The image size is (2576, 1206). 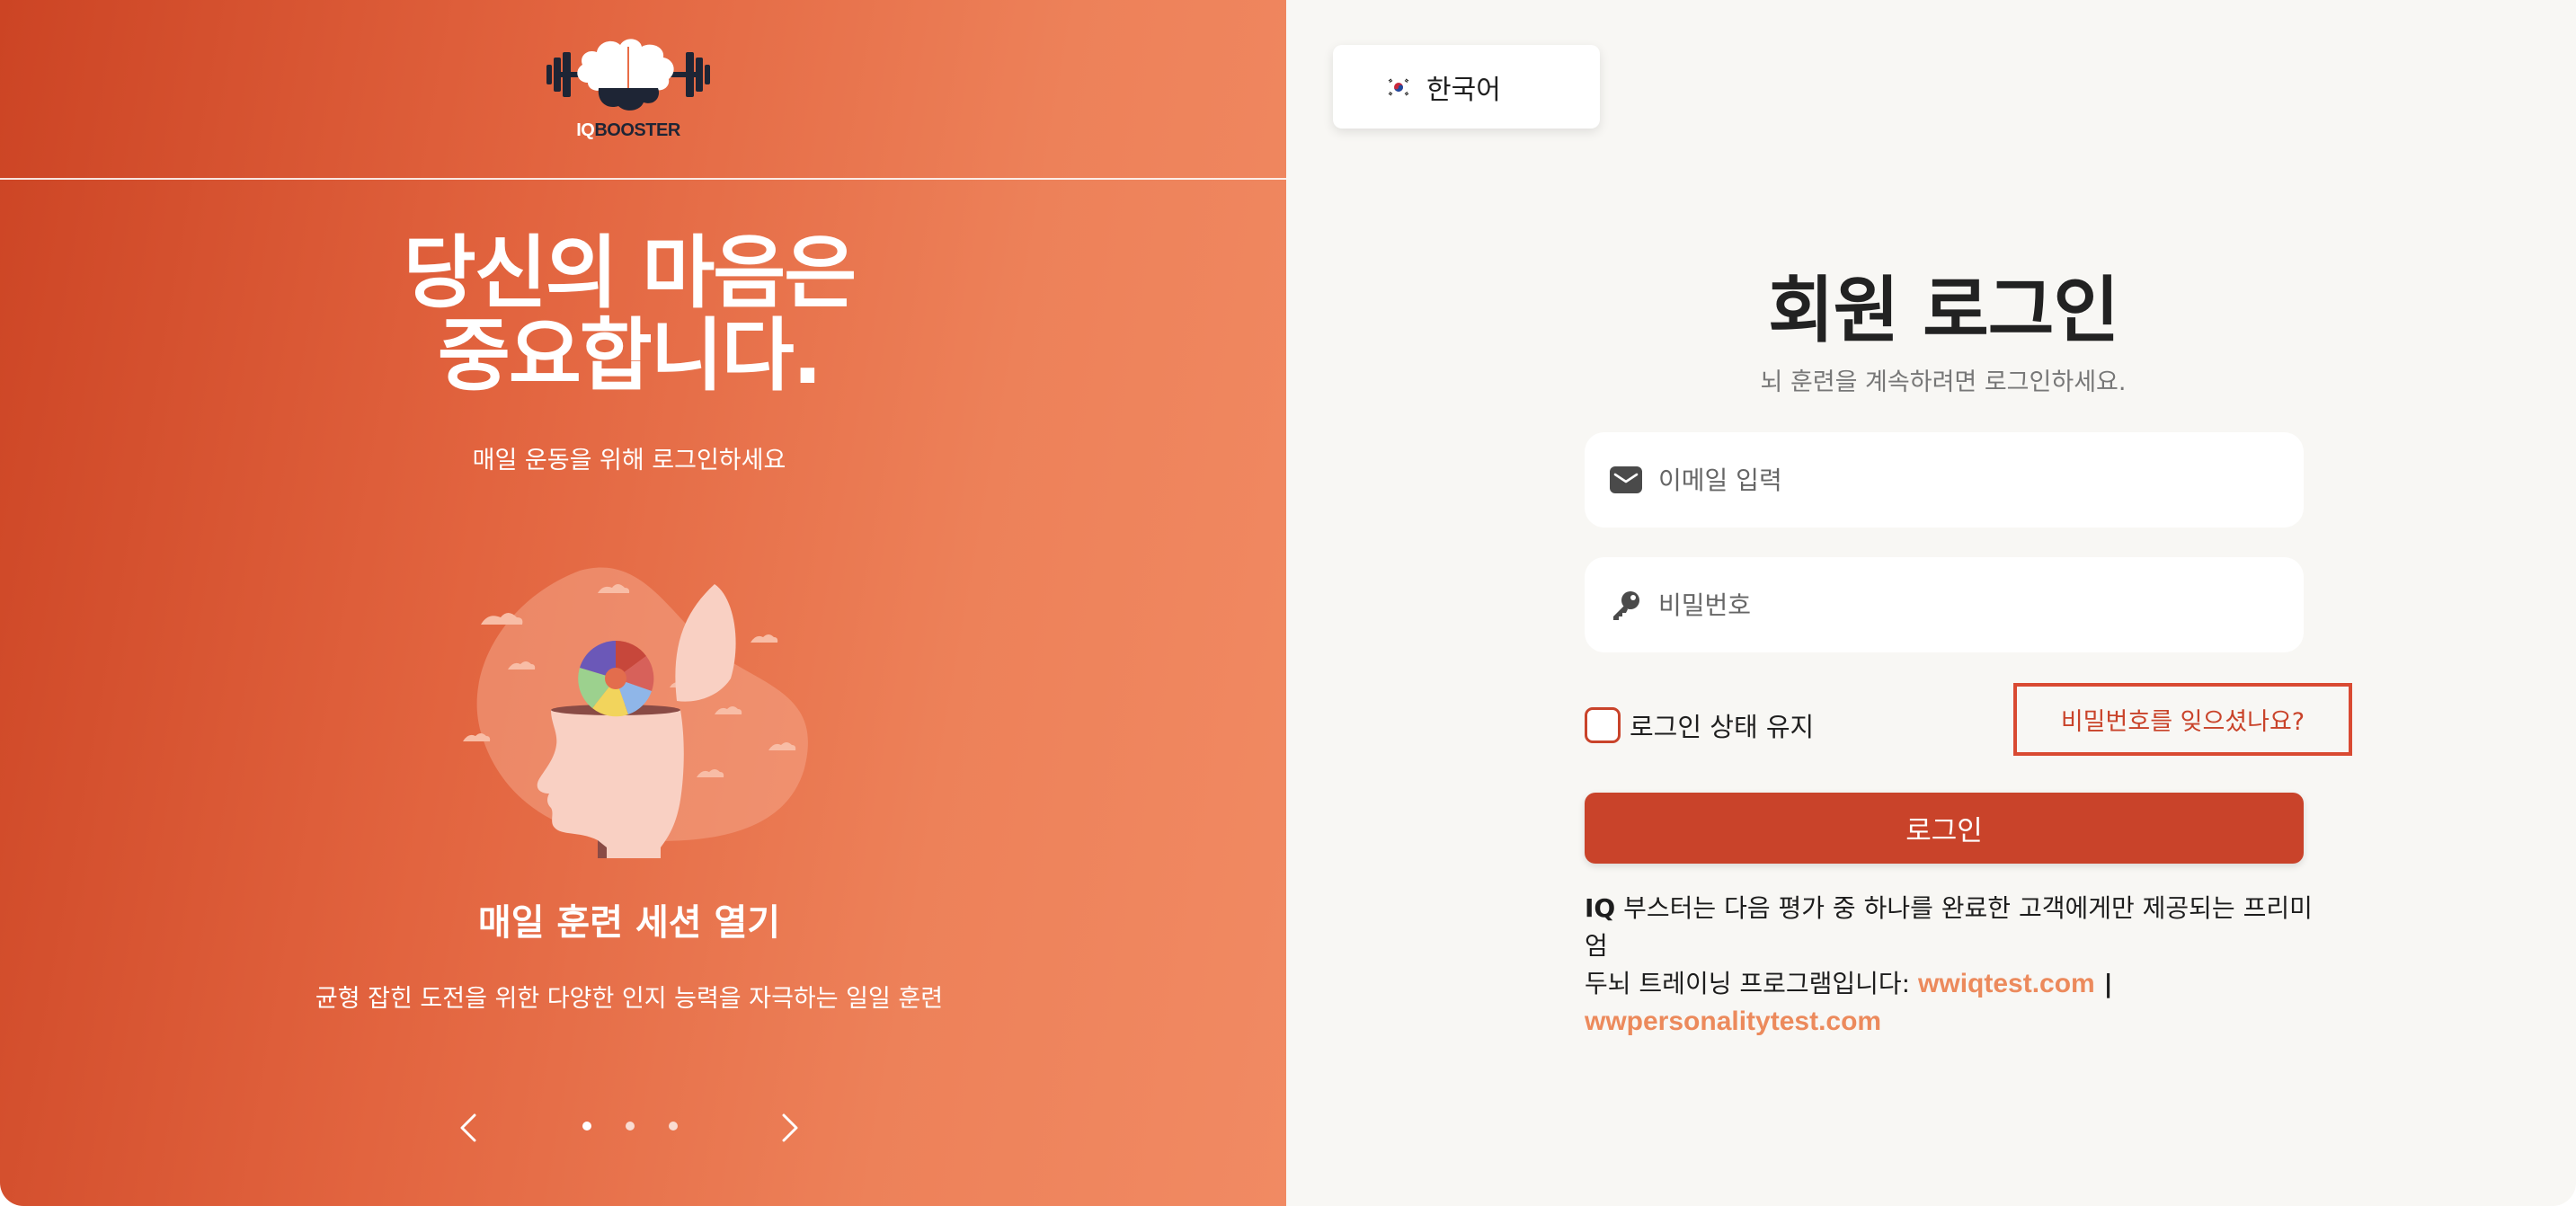 I want to click on open-head-illustration, so click(x=635, y=712).